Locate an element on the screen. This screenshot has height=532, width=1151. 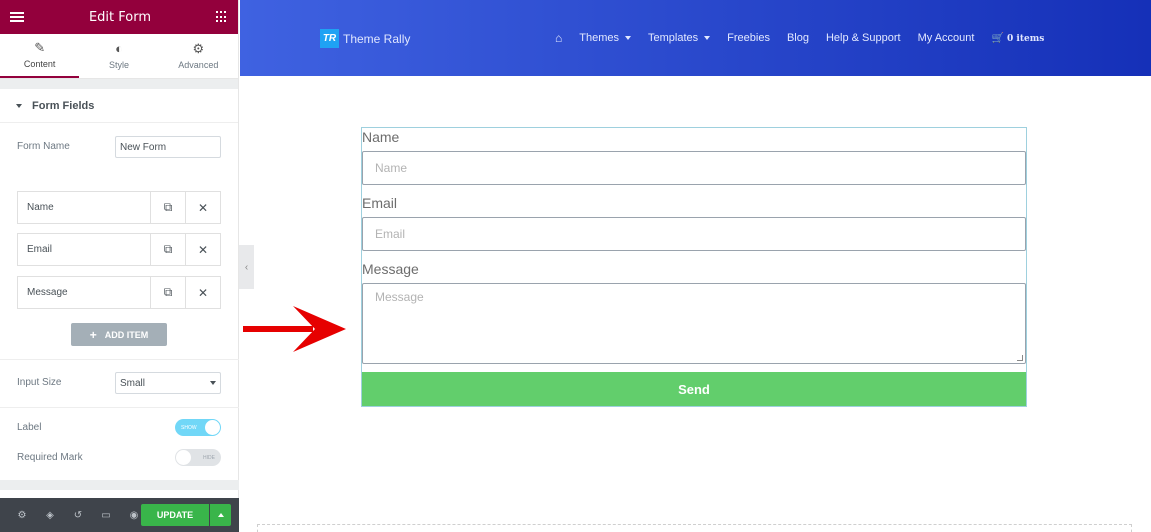
tab-content: ✎ Content is located at coordinates (40, 56).